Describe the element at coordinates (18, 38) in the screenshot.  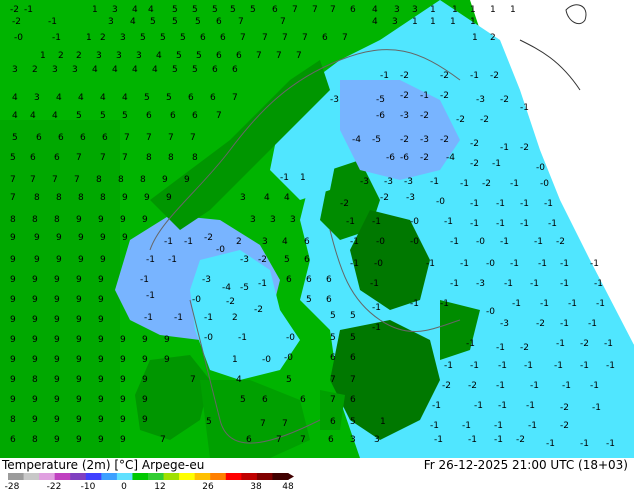
I see `temperature-value: -0` at that location.